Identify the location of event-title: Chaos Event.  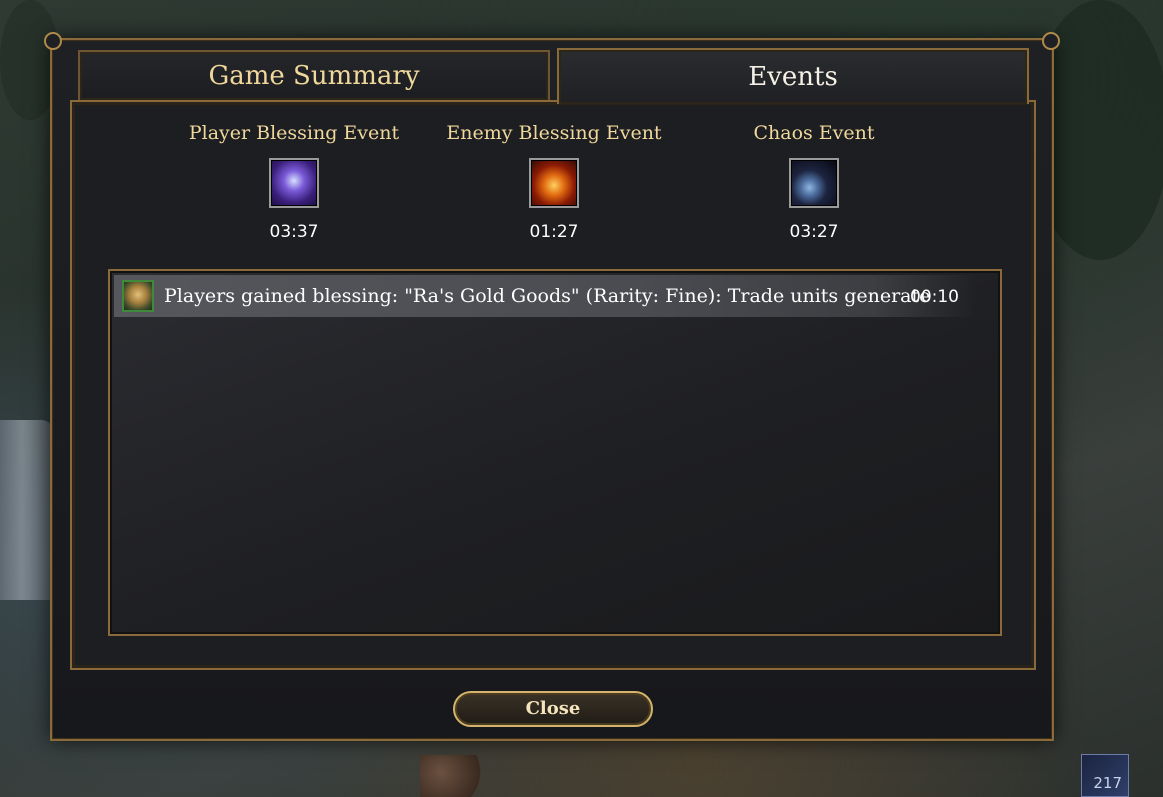
(814, 133).